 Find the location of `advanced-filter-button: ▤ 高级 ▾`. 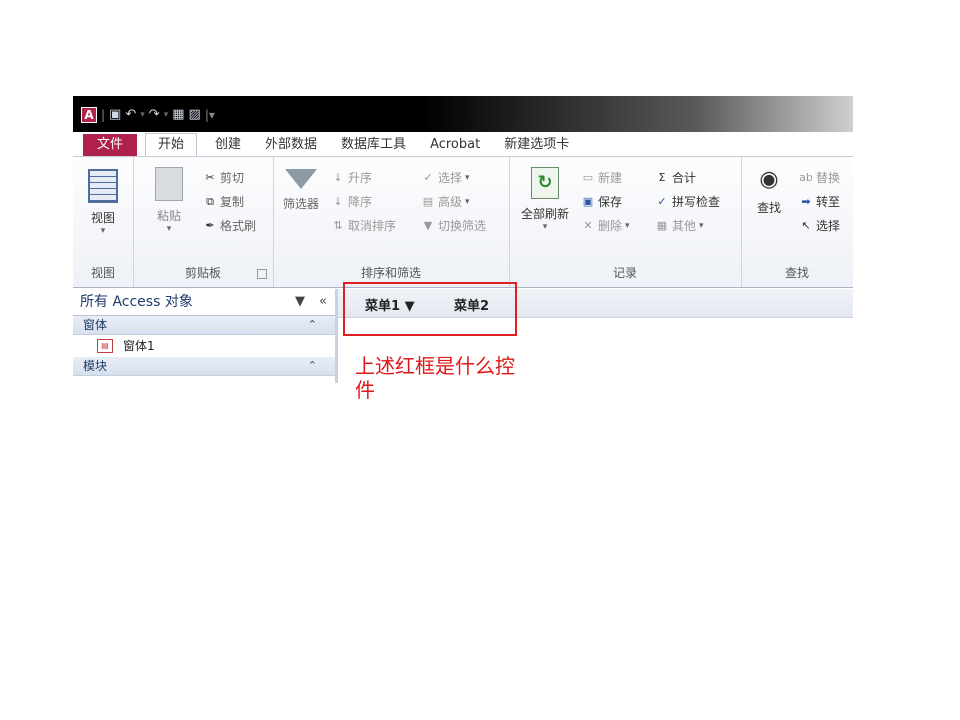

advanced-filter-button: ▤ 高级 ▾ is located at coordinates (445, 201).